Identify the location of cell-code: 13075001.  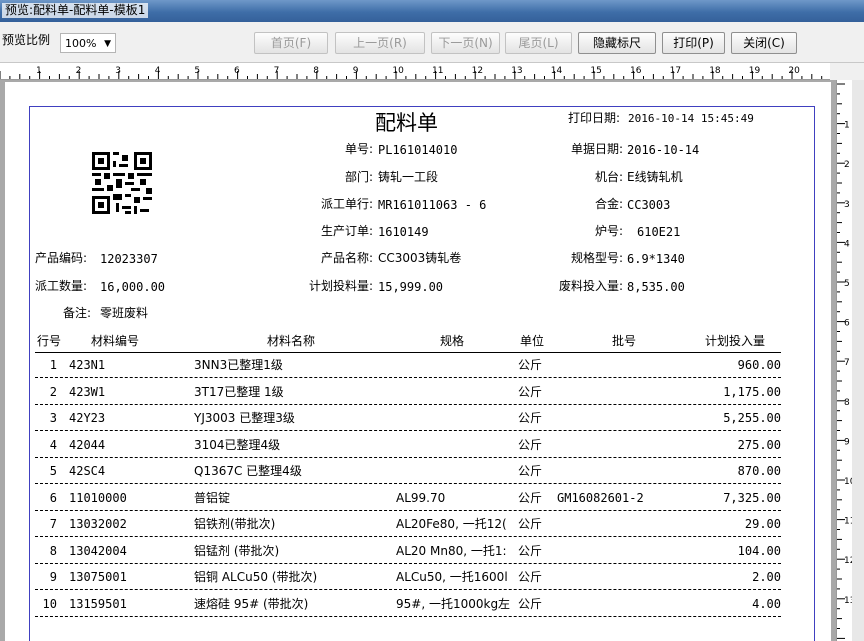
(98, 577).